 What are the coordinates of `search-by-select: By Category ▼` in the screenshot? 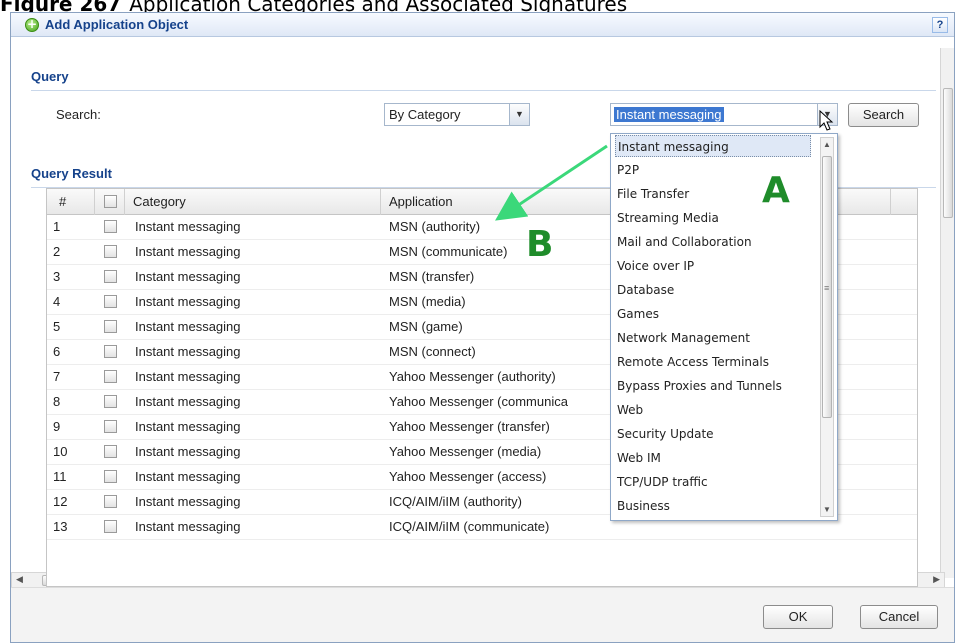 It's located at (457, 114).